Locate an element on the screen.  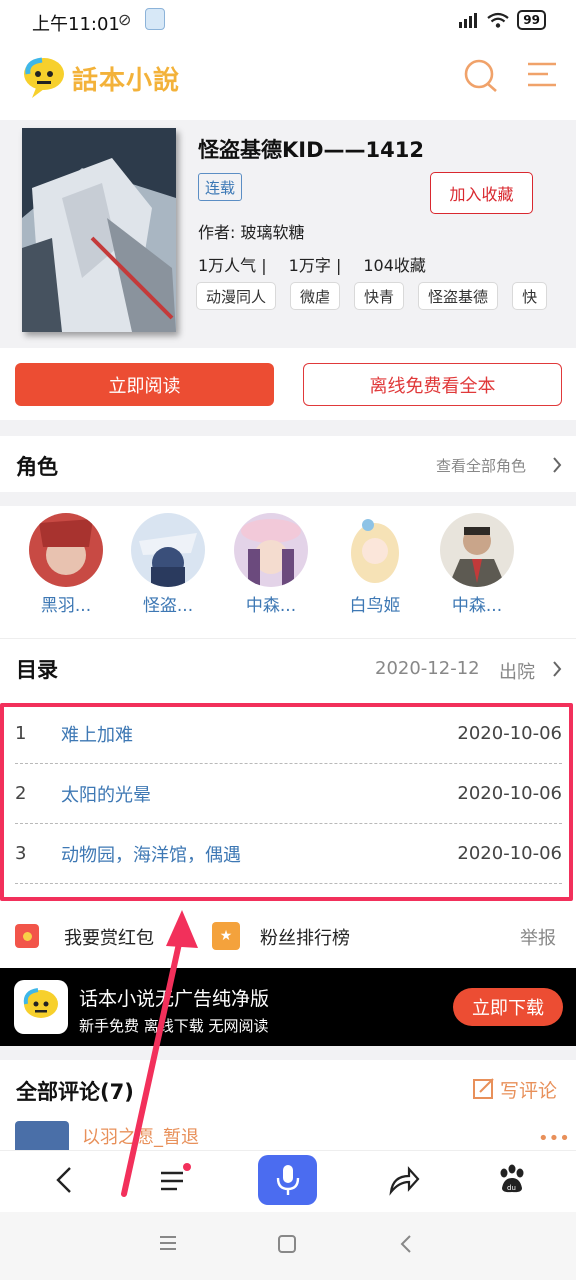
serial-status-badge: 连载 is located at coordinates (220, 187).